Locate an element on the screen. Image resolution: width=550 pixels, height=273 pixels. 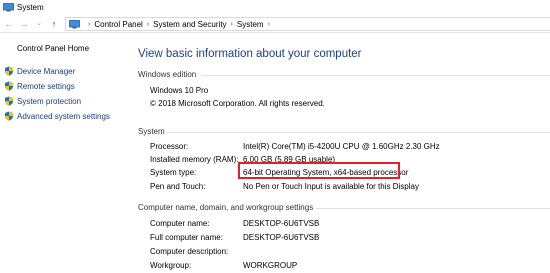
windows-edition-section-title: Windows edition is located at coordinates (167, 74).